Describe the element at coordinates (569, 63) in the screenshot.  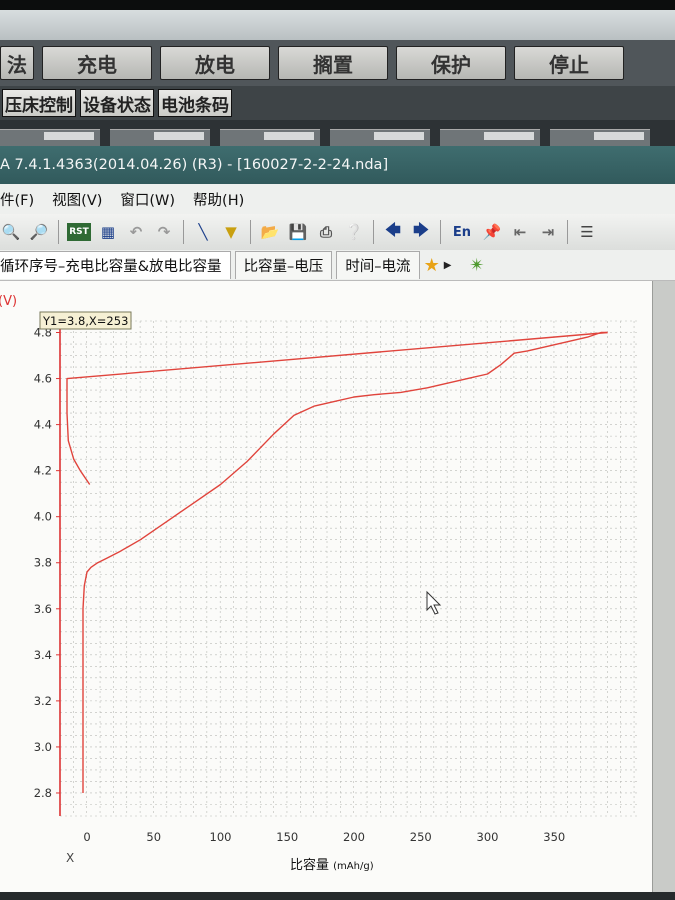
I see `stop-button: 停止` at that location.